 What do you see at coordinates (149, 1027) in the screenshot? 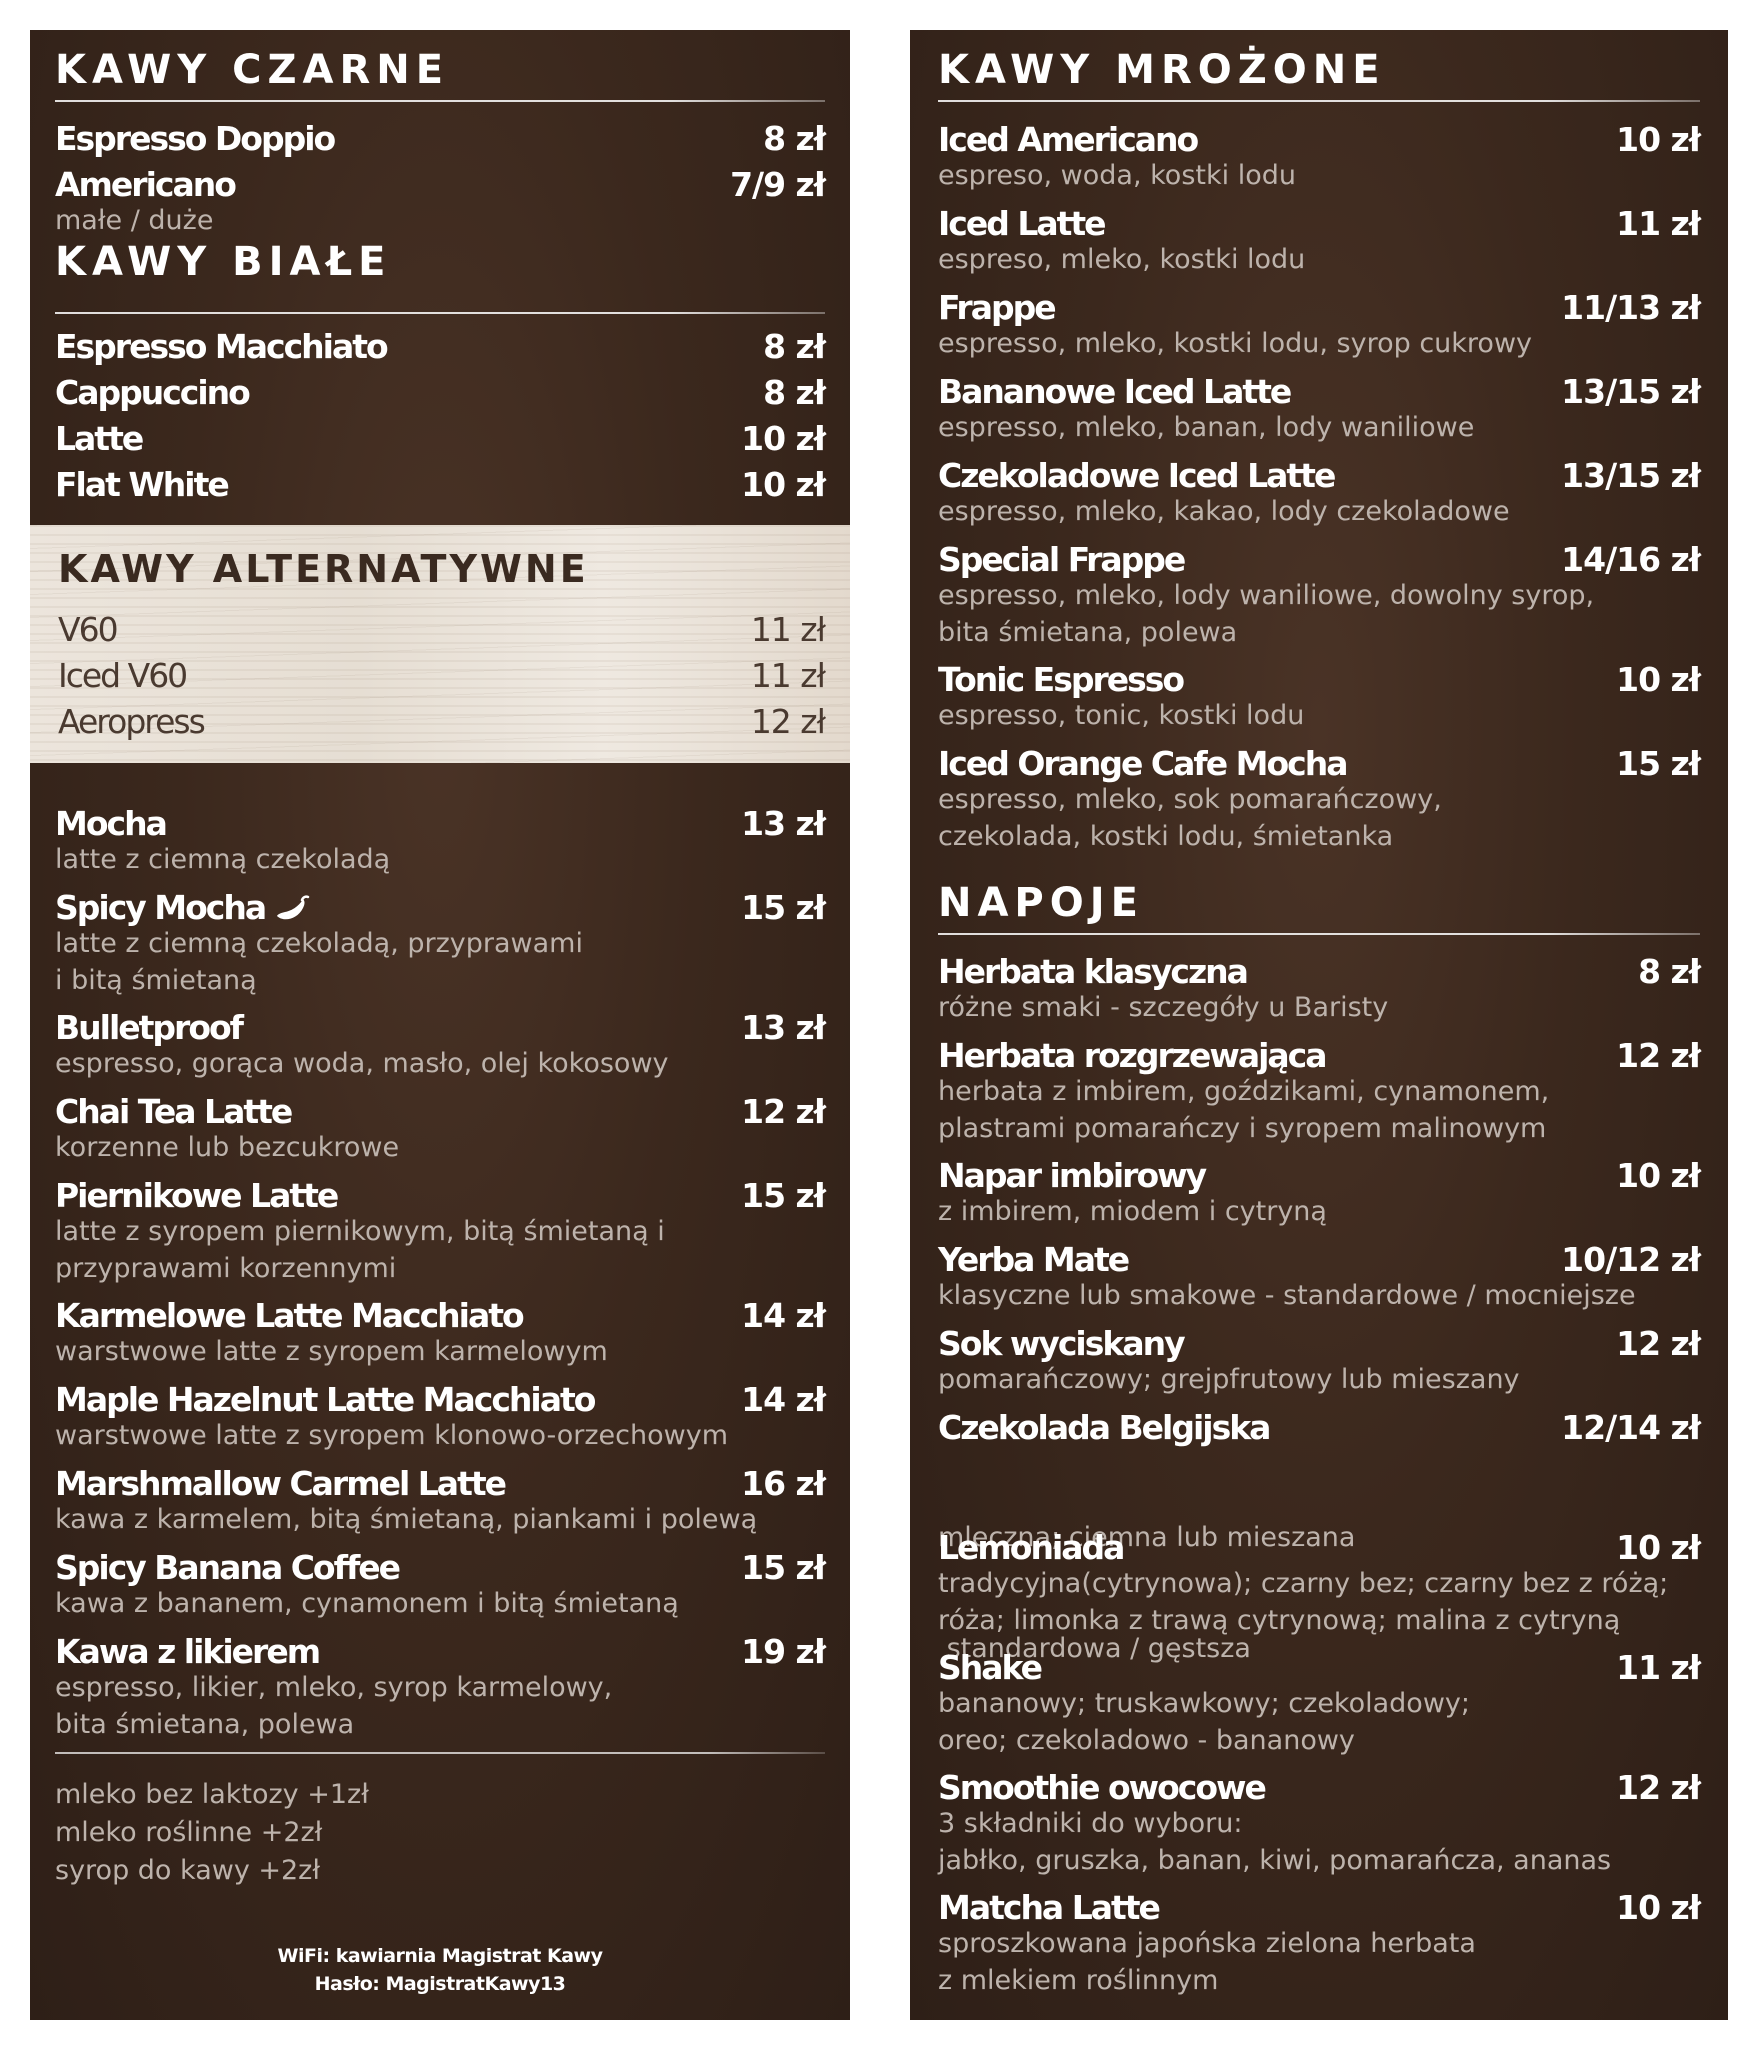
I see `item-name: Bulletproof` at bounding box center [149, 1027].